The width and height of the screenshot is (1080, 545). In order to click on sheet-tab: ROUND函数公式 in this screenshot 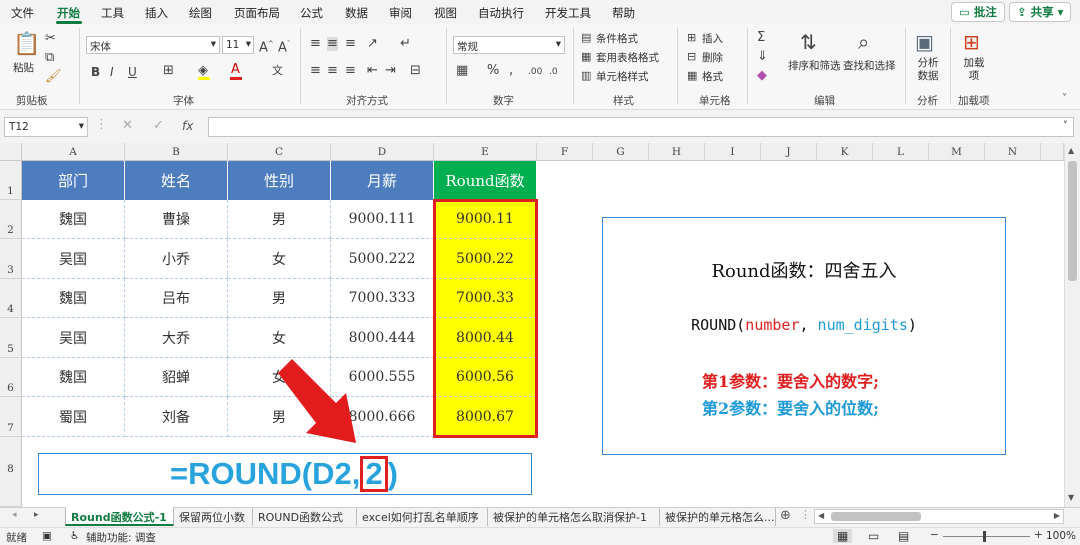, I will do `click(305, 516)`.